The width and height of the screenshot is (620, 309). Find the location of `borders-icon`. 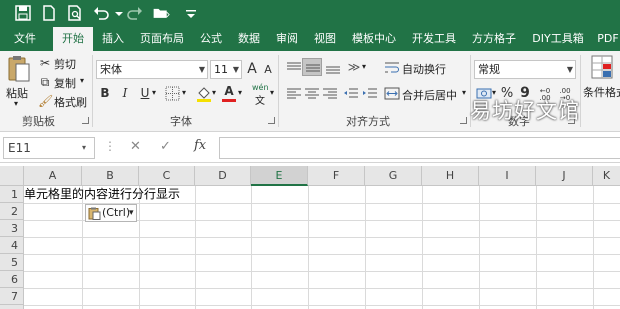

borders-icon is located at coordinates (173, 94).